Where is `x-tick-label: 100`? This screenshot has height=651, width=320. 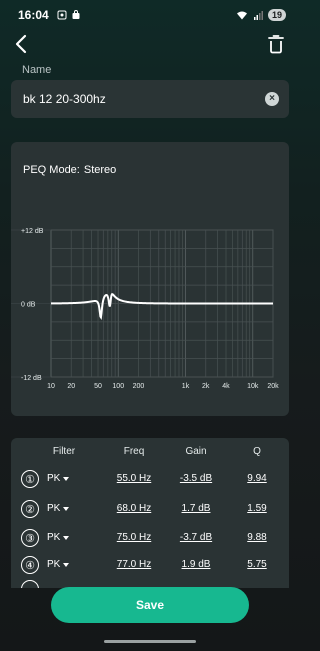
x-tick-label: 100 is located at coordinates (118, 386).